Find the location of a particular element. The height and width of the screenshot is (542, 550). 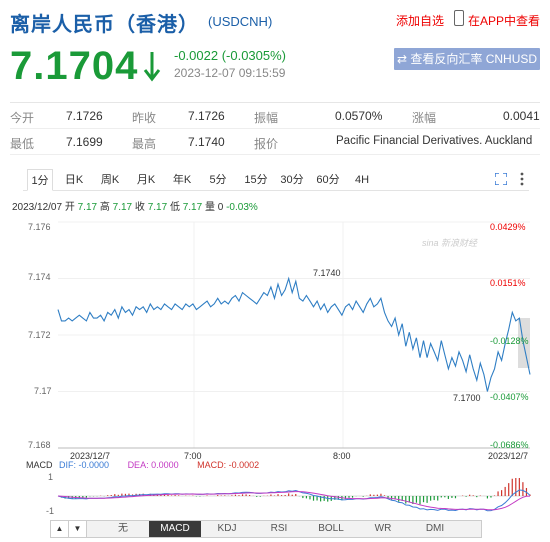

tab-daily: 日K is located at coordinates (74, 180).